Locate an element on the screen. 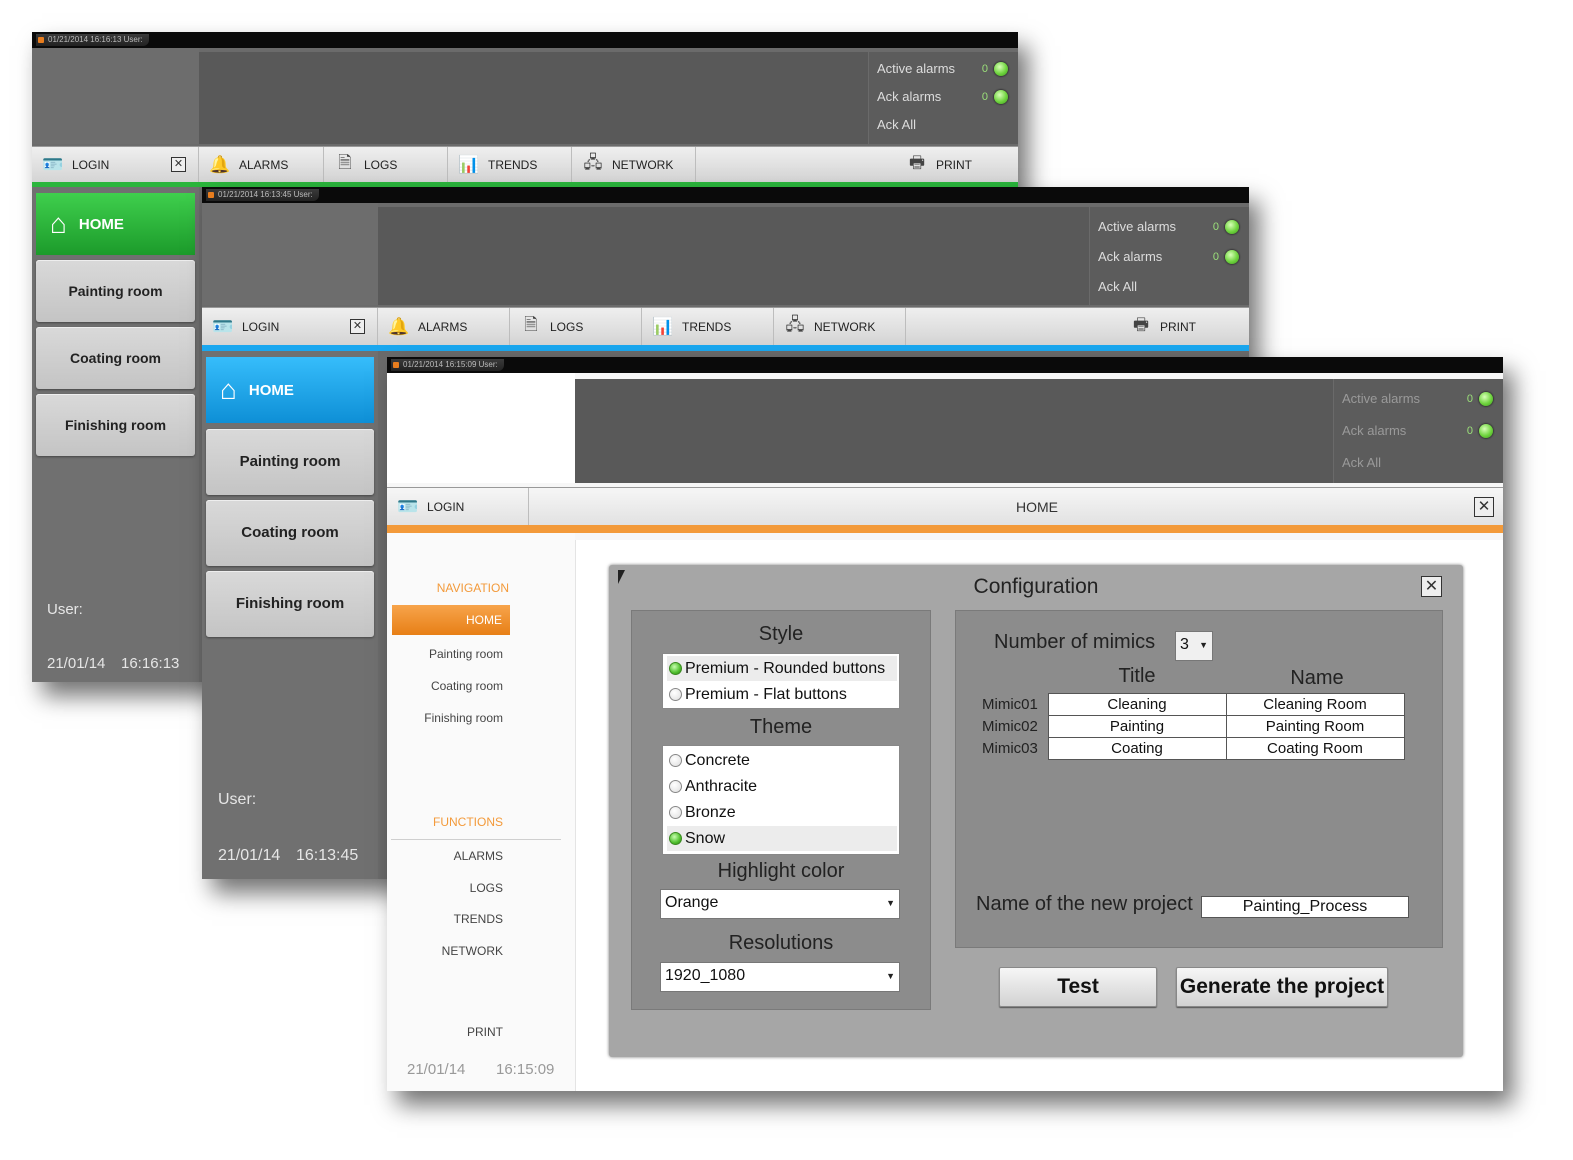  table-row: Mimic03 Coating Coating Room is located at coordinates (1193, 748).